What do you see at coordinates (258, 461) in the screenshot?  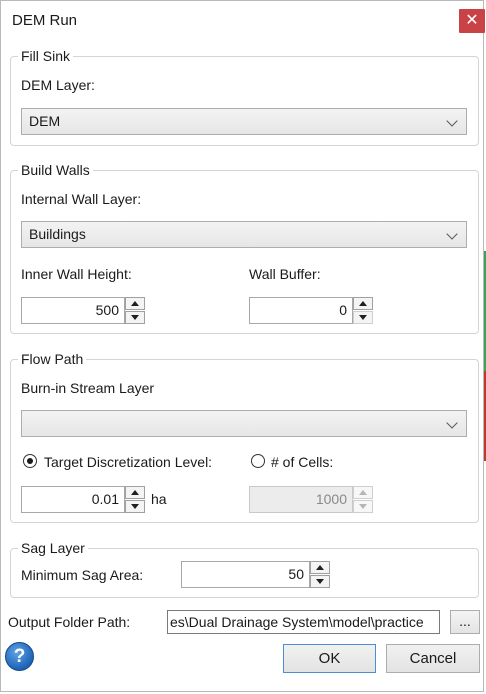 I see `num-cells-radio` at bounding box center [258, 461].